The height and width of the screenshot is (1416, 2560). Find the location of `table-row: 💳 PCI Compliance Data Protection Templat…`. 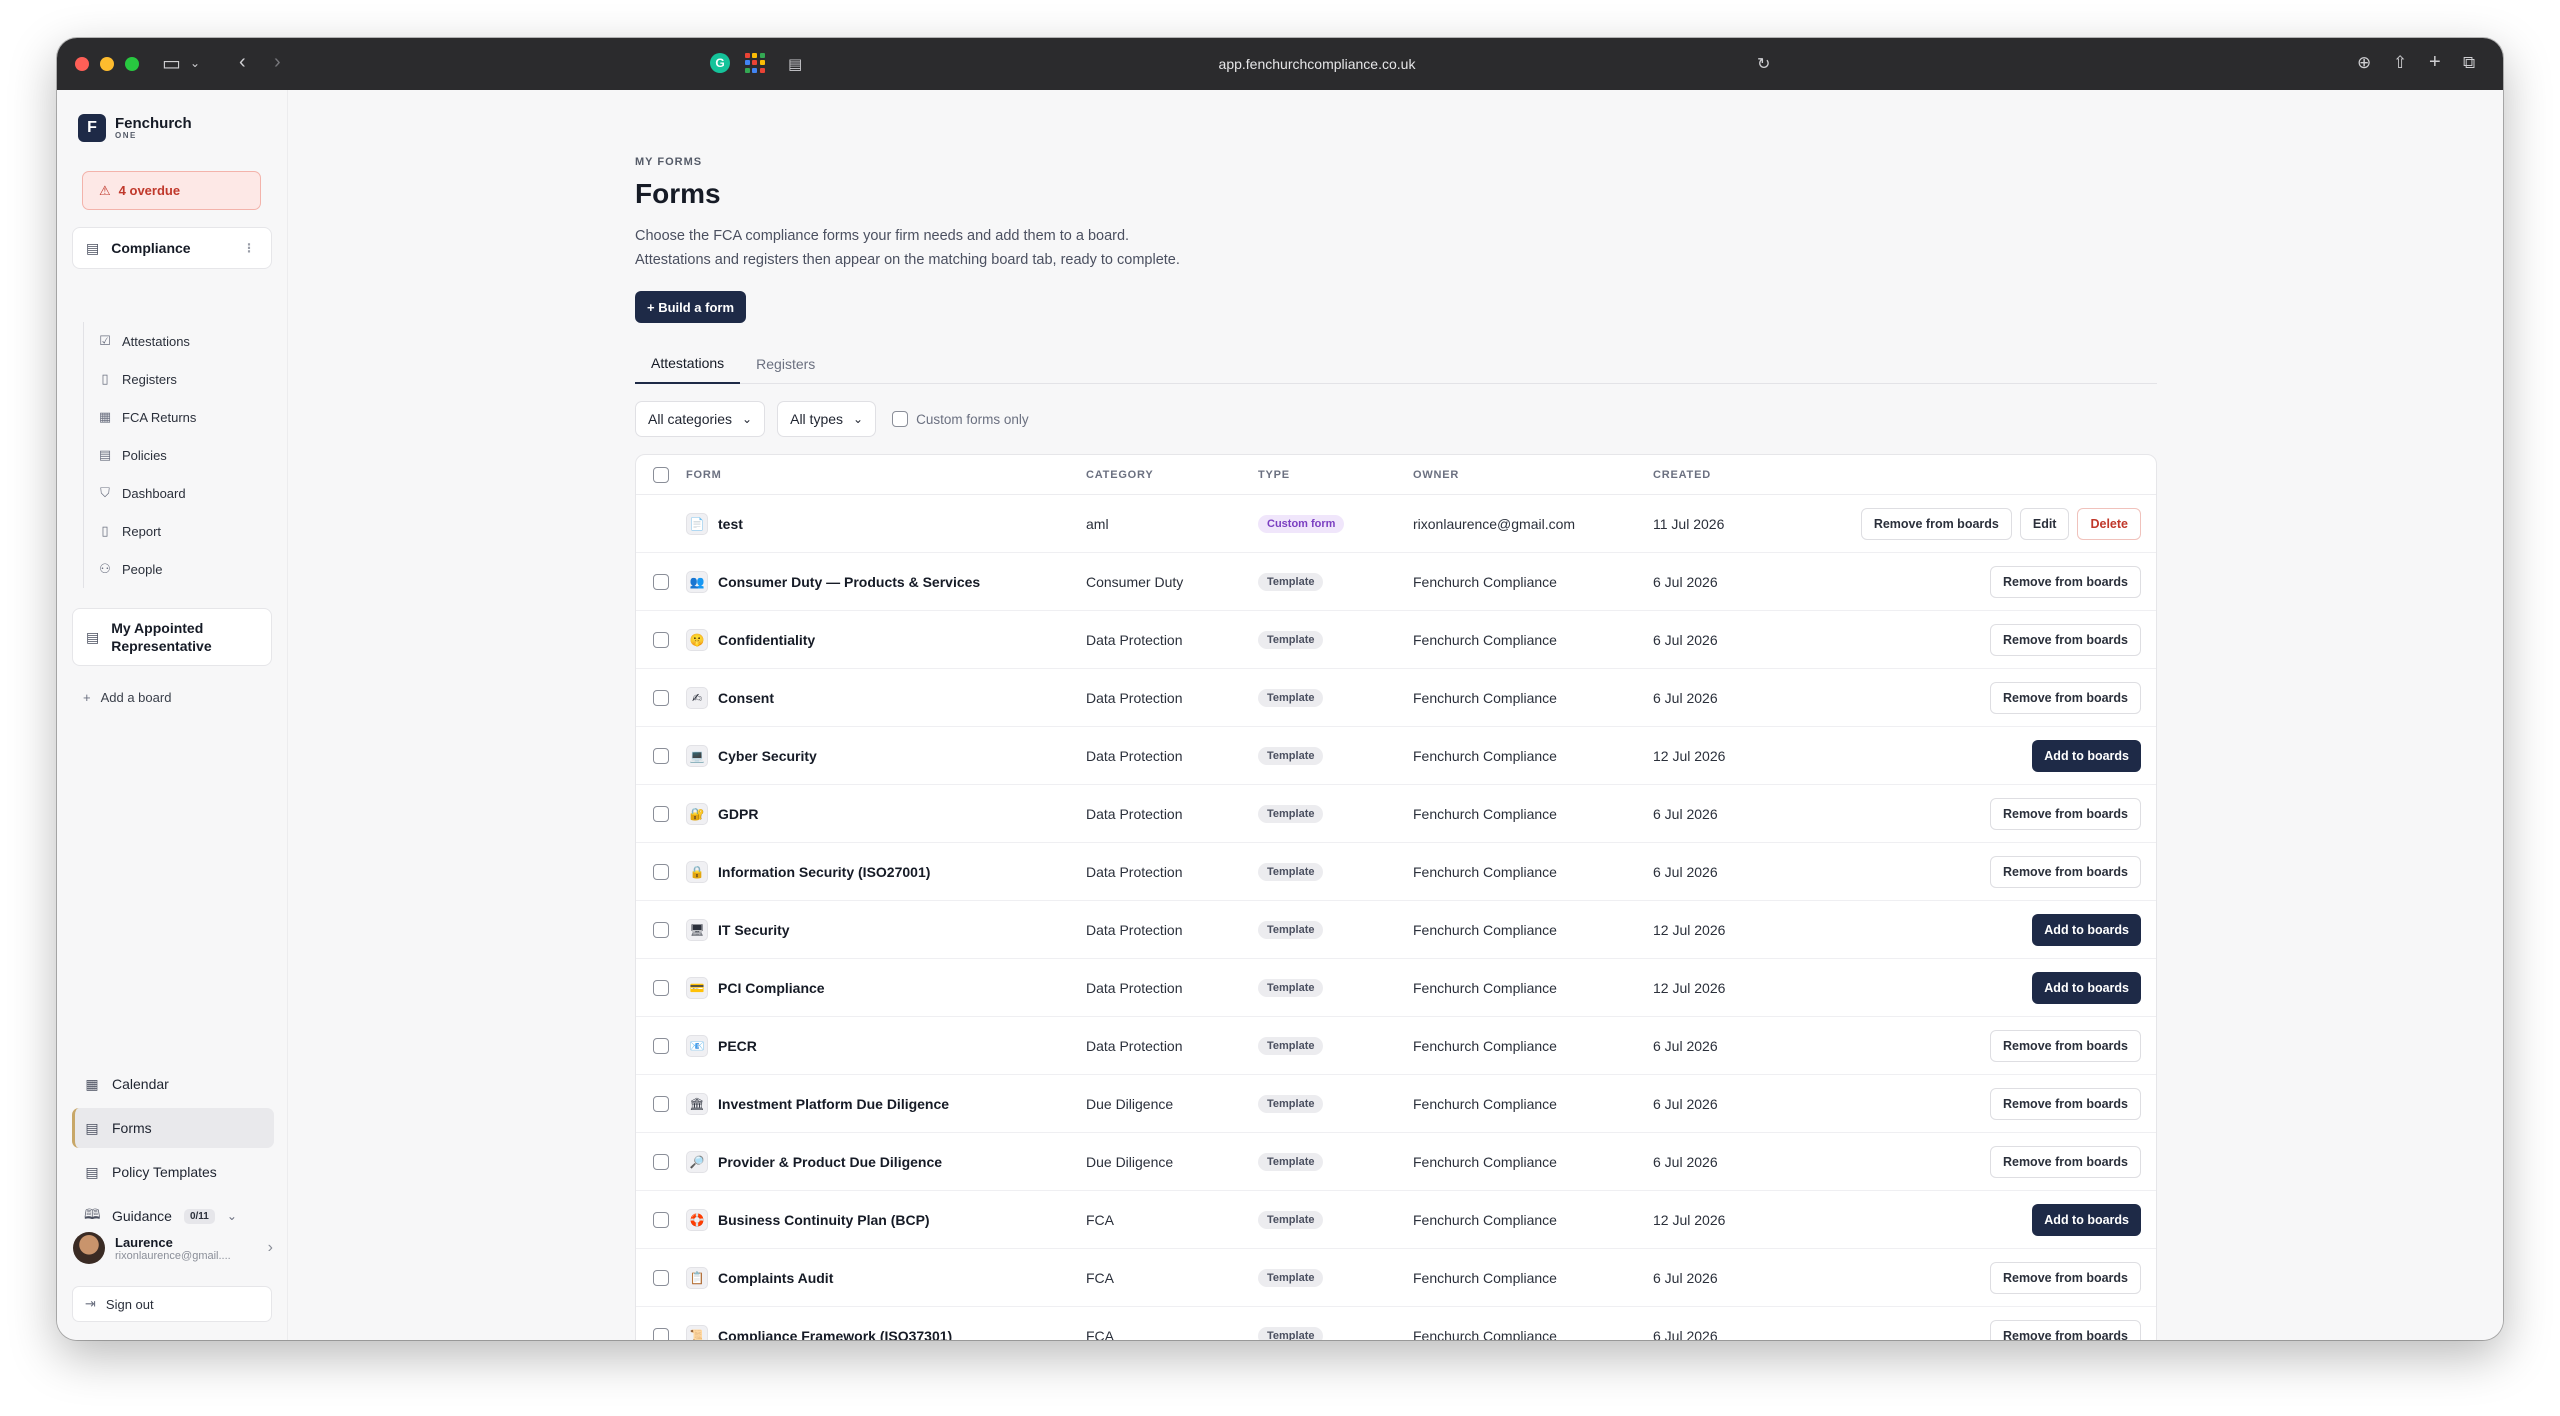

table-row: 💳 PCI Compliance Data Protection Templat… is located at coordinates (1396, 988).